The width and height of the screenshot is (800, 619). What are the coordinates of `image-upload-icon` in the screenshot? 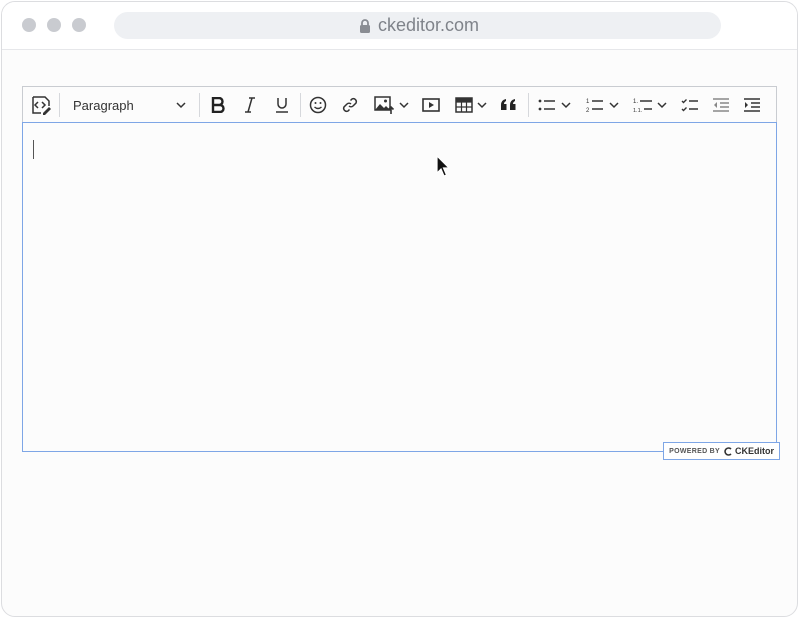 It's located at (383, 105).